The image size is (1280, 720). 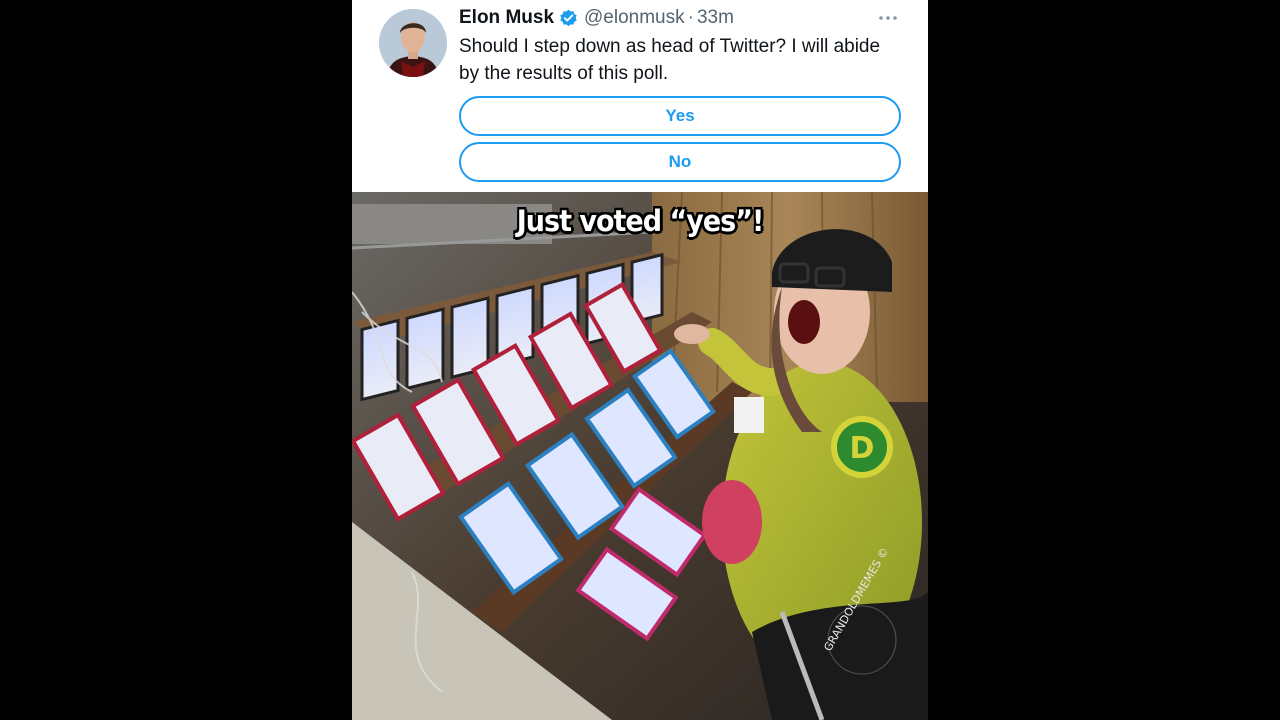 I want to click on timestamp: 33m, so click(x=715, y=18).